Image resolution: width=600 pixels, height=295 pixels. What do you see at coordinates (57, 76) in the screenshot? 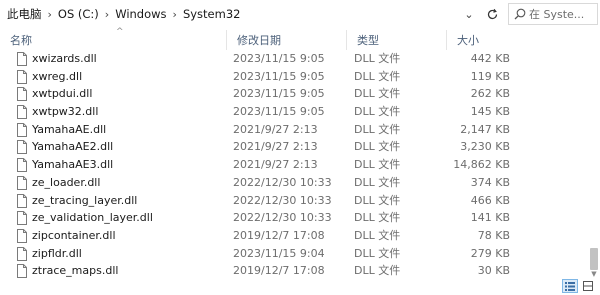
I see `file-name: xwreg.dll` at bounding box center [57, 76].